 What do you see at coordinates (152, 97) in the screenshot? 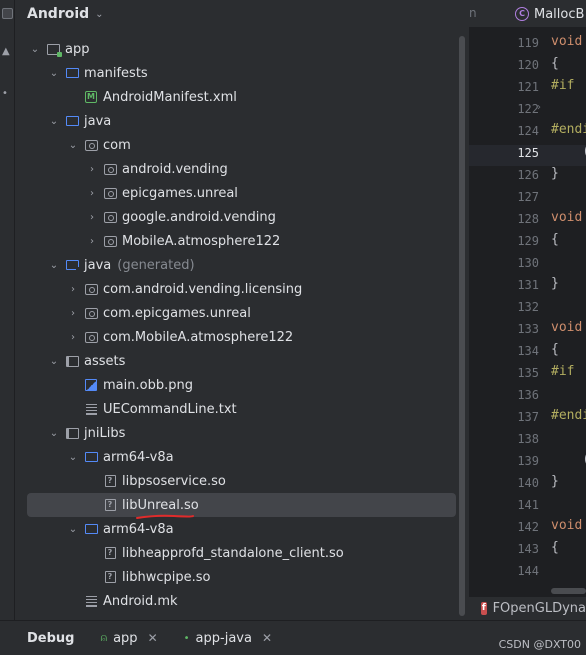
I see `tree-node: M AndroidManifest.xml` at bounding box center [152, 97].